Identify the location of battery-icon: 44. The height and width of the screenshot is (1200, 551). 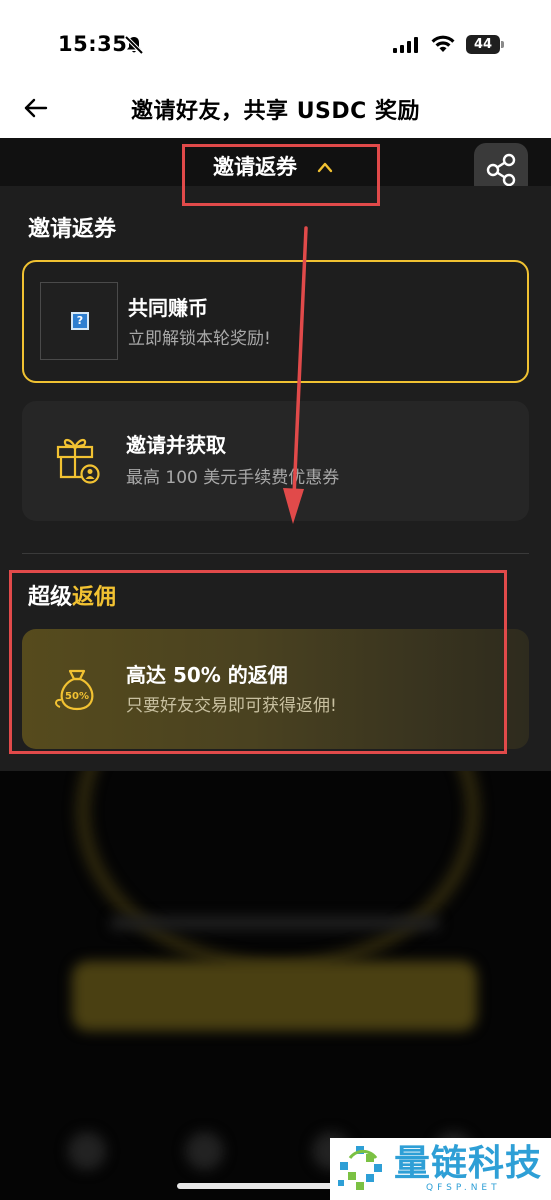
(483, 44).